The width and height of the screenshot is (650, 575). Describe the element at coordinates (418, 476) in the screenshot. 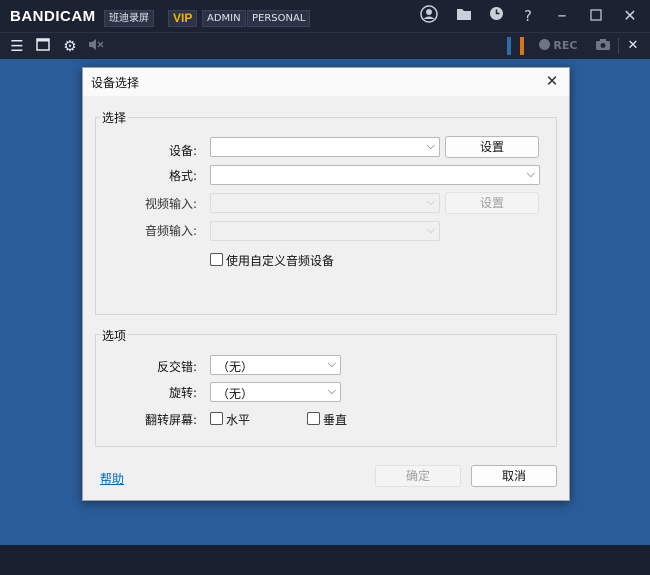

I see `ok-button: 确定` at that location.